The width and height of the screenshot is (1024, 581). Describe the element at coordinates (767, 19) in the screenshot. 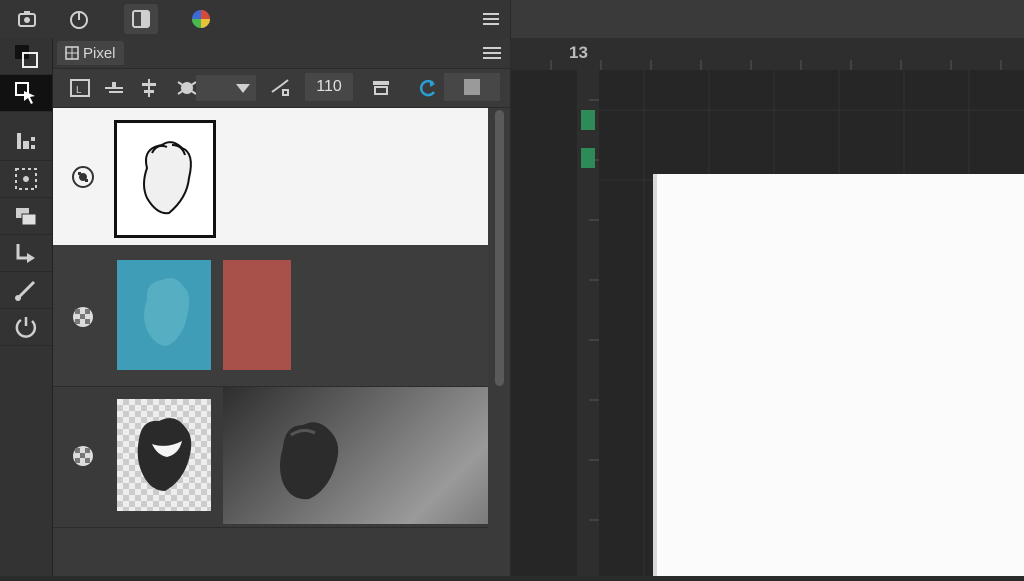

I see `top-bar-right` at that location.